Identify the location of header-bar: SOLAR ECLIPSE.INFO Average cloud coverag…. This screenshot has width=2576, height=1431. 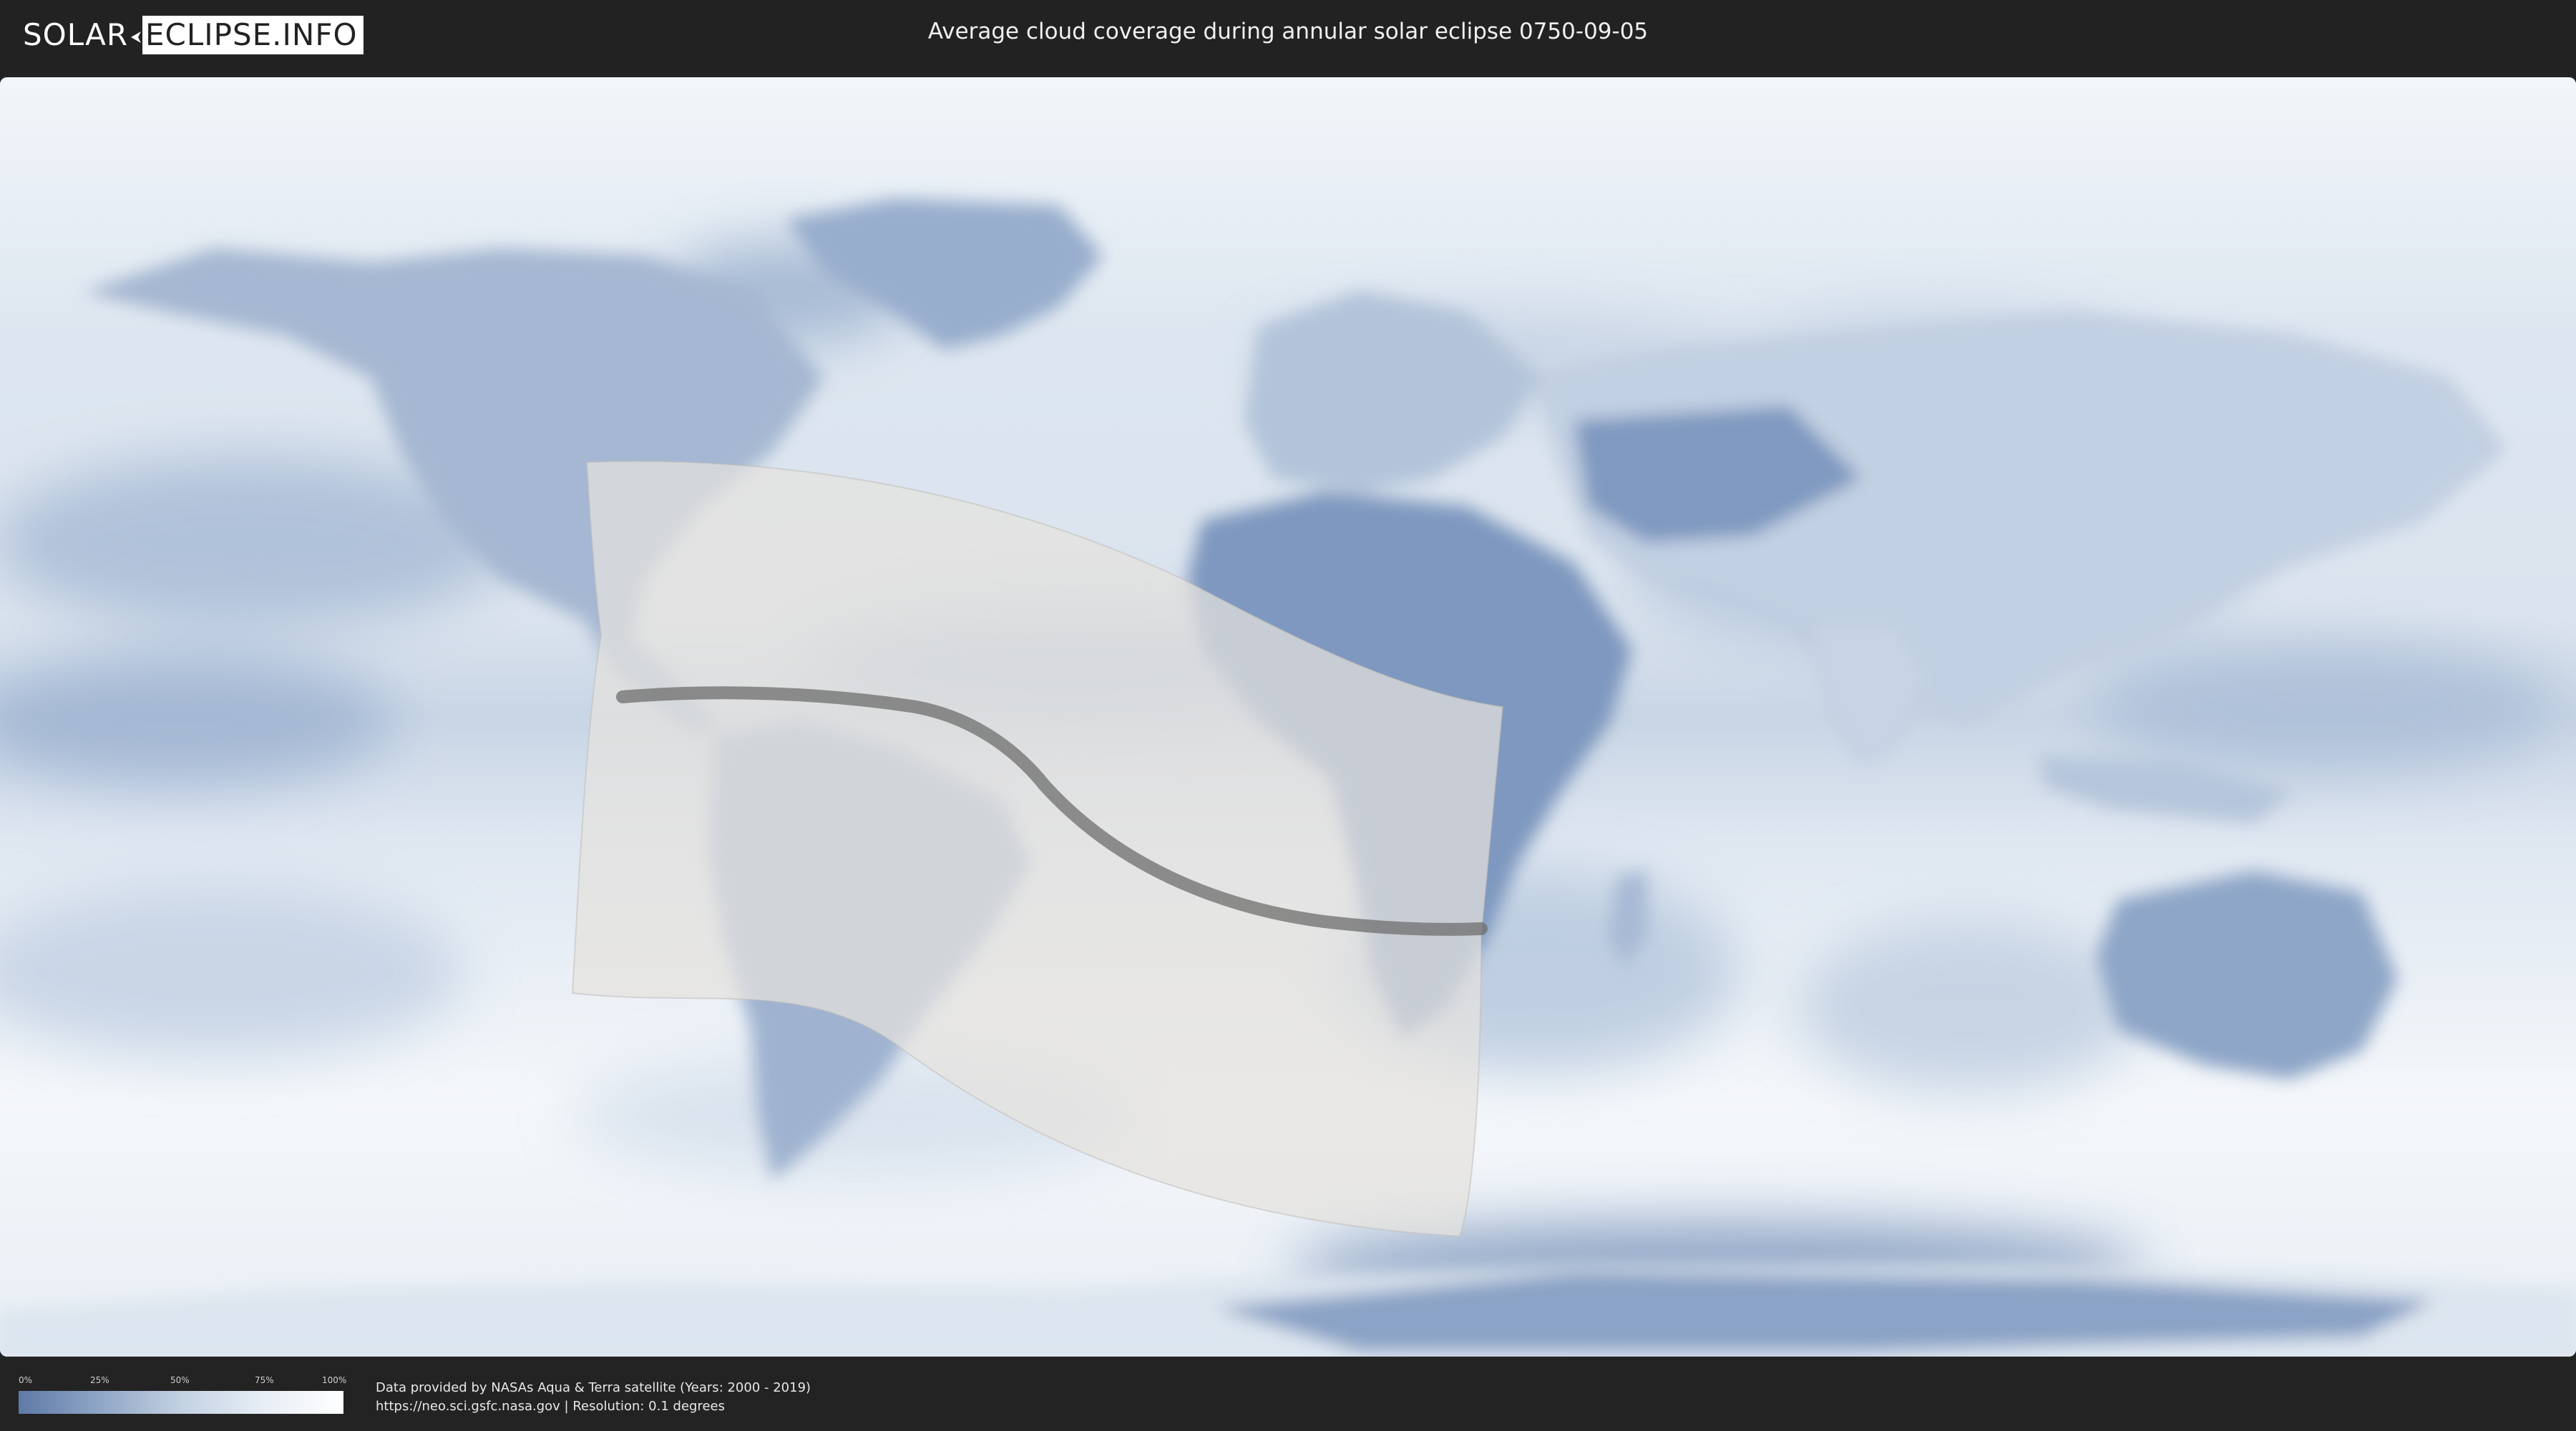
(1288, 36).